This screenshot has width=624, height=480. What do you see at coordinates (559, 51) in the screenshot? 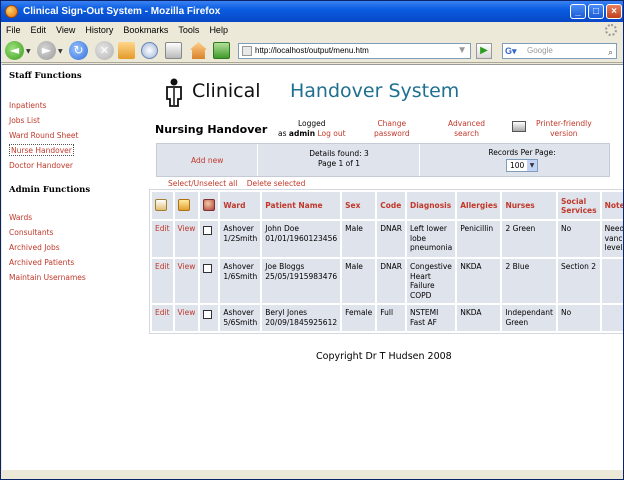
I see `search-input: G▾ Google ⌕` at bounding box center [559, 51].